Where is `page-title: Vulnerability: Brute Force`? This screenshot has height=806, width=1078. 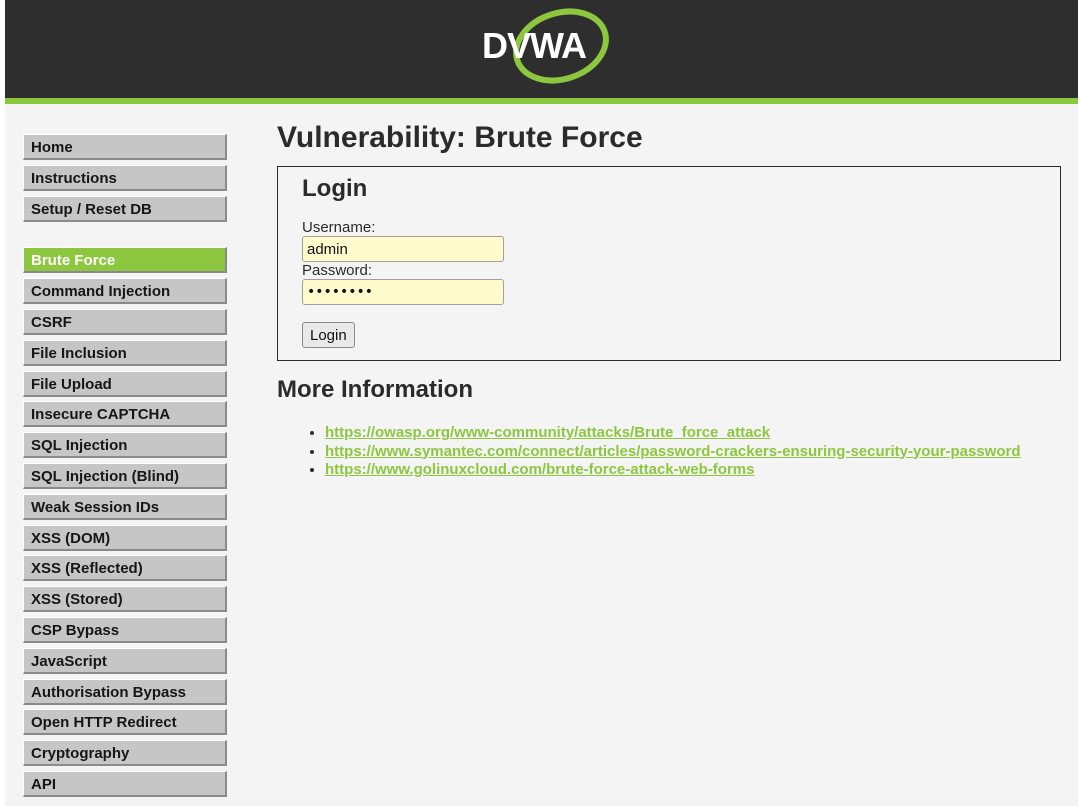 page-title: Vulnerability: Brute Force is located at coordinates (460, 137).